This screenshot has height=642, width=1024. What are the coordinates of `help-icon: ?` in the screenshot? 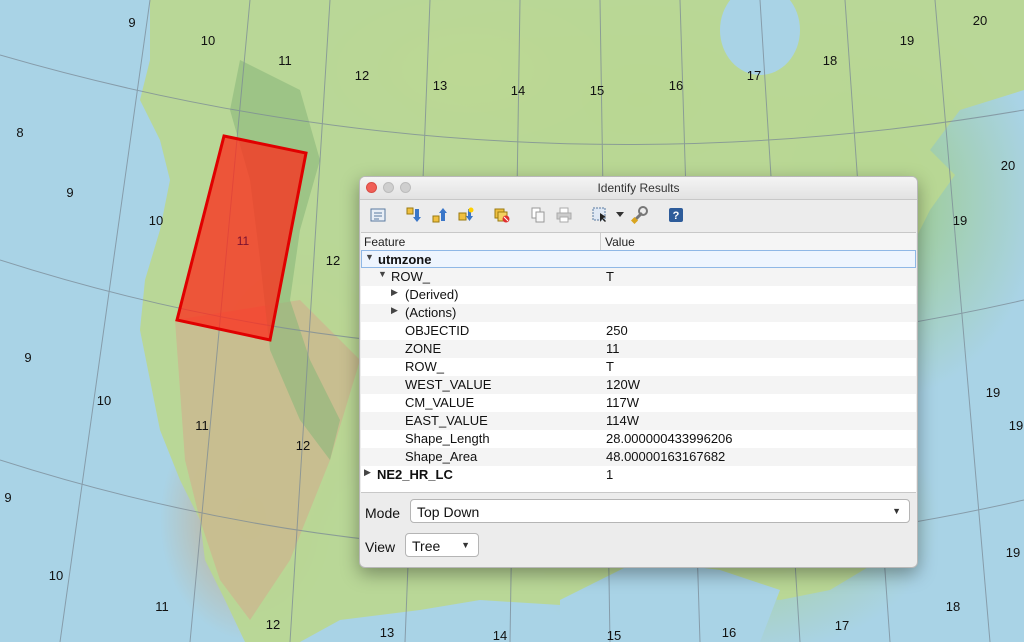 It's located at (676, 215).